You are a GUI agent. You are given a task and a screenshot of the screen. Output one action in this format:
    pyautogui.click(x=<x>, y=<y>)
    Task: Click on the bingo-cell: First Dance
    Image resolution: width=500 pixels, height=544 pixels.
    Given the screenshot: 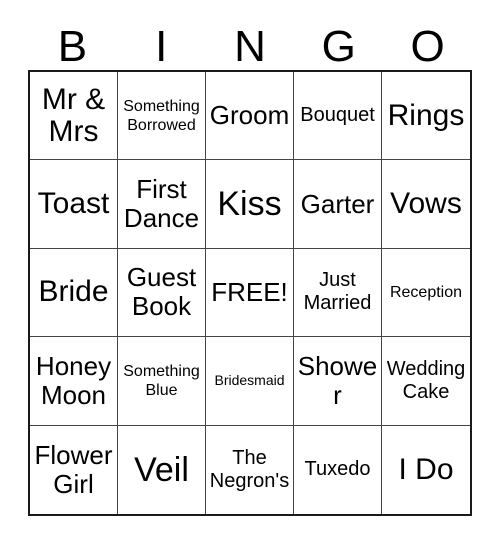 What is the action you would take?
    pyautogui.click(x=162, y=204)
    